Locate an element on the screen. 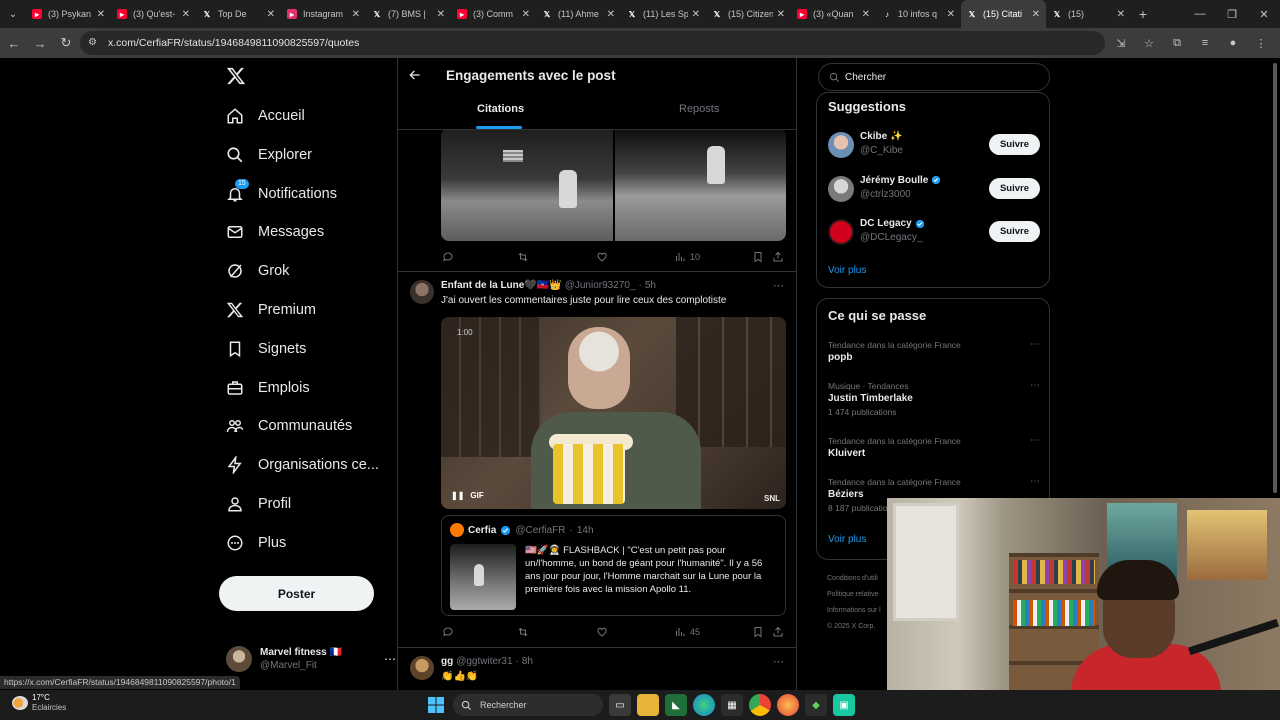  suggestion-item: DC Legacy @DCLegacy_ Suivre is located at coordinates (934, 232).